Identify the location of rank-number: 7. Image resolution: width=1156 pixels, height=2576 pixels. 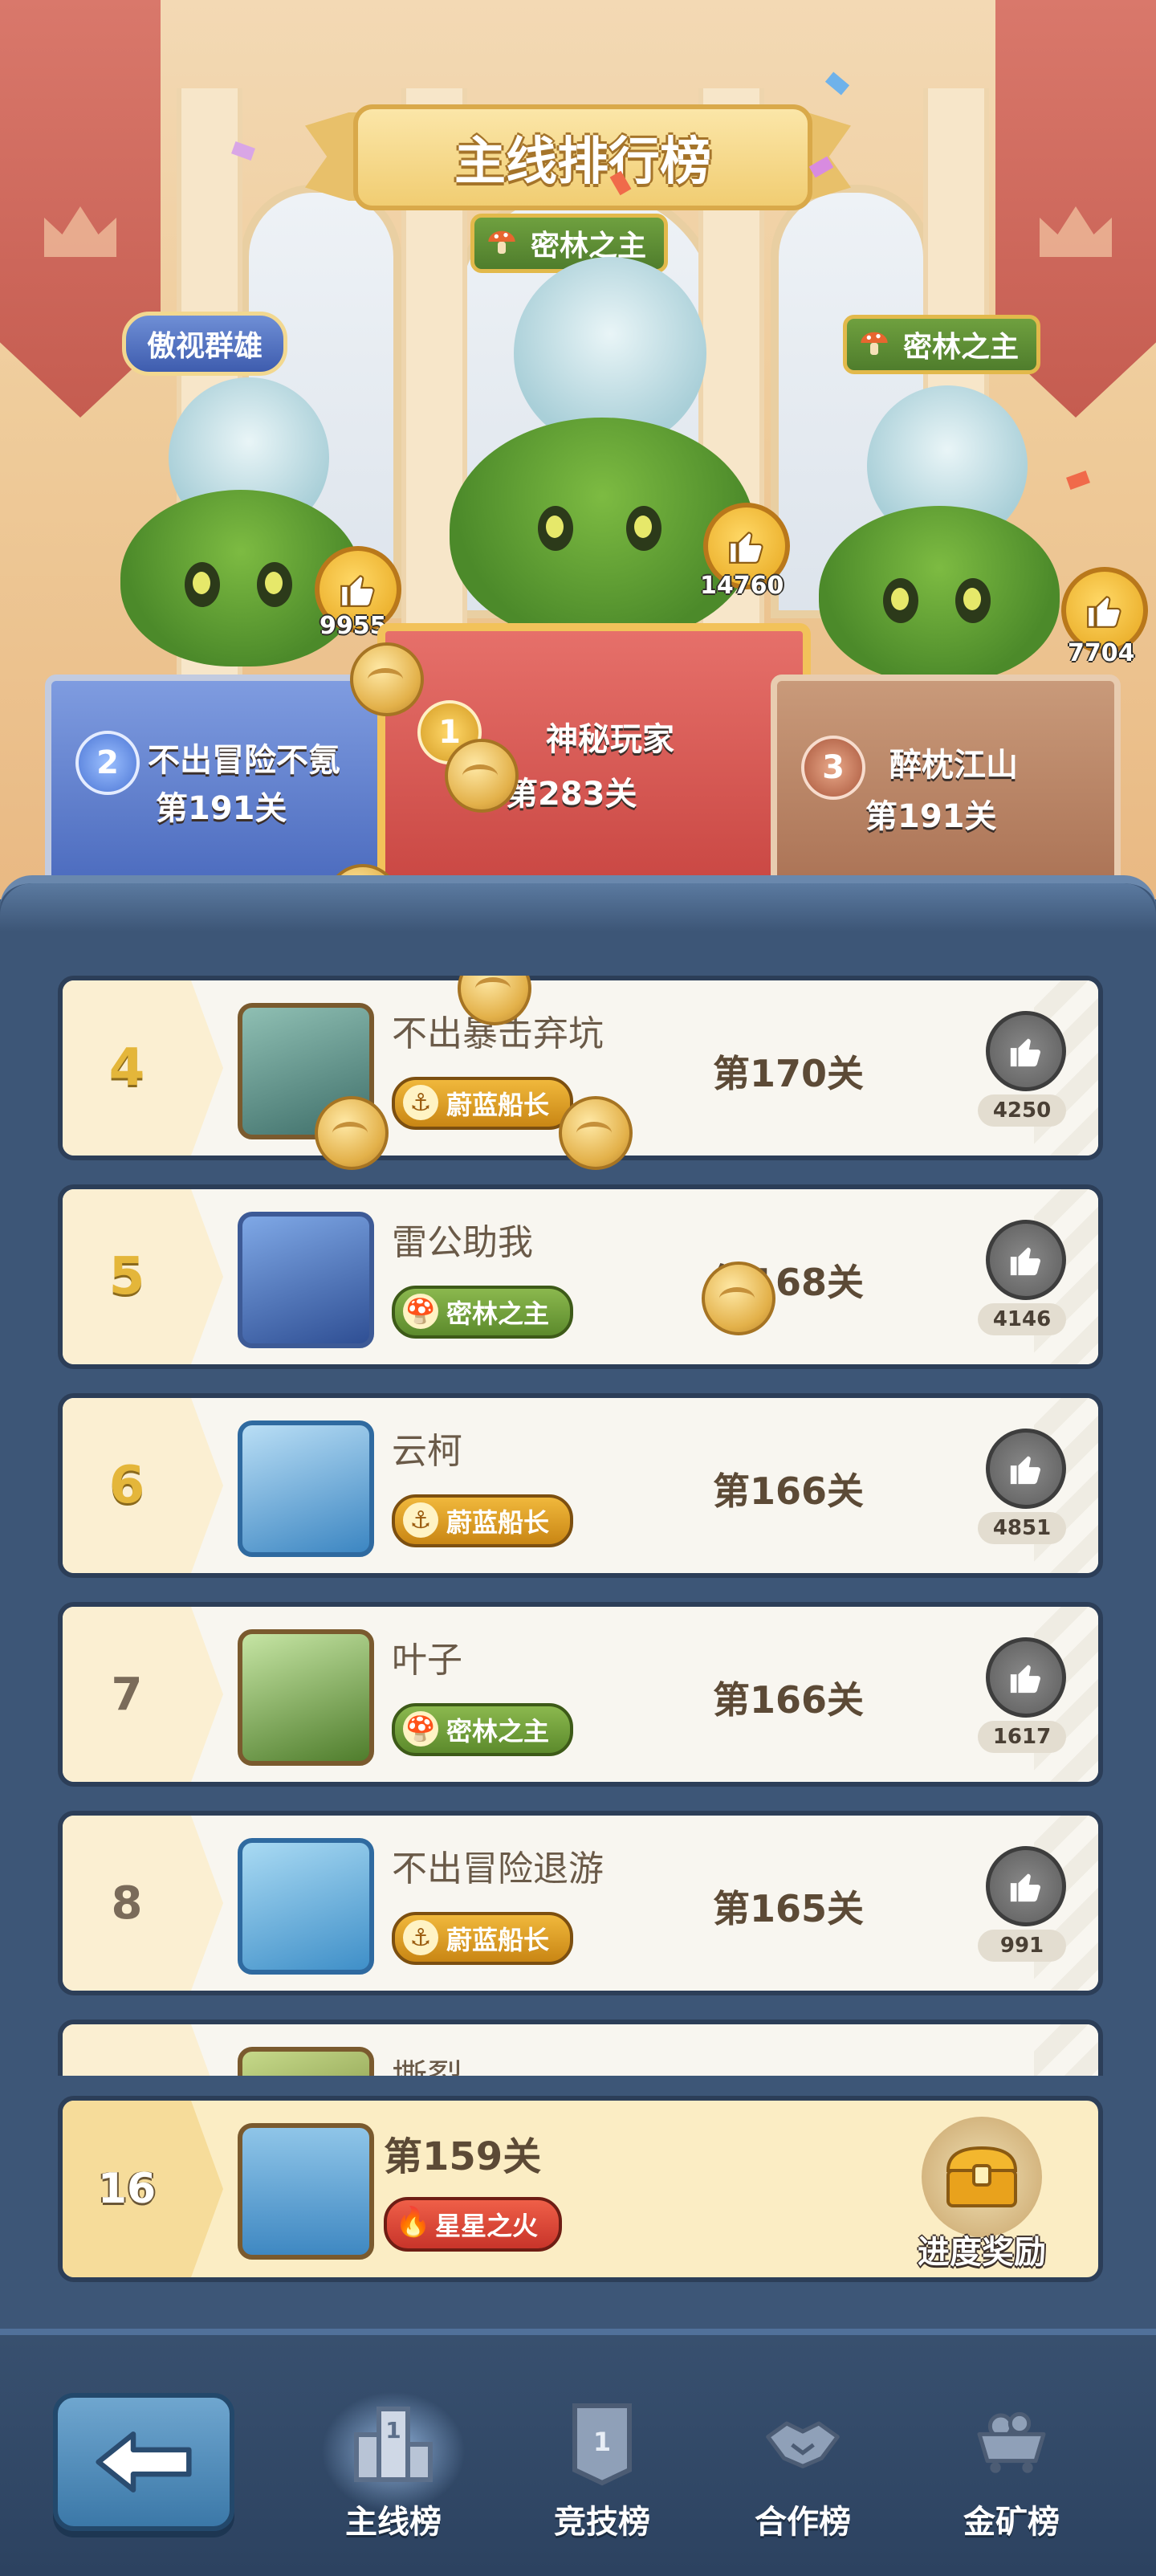
(127, 1695).